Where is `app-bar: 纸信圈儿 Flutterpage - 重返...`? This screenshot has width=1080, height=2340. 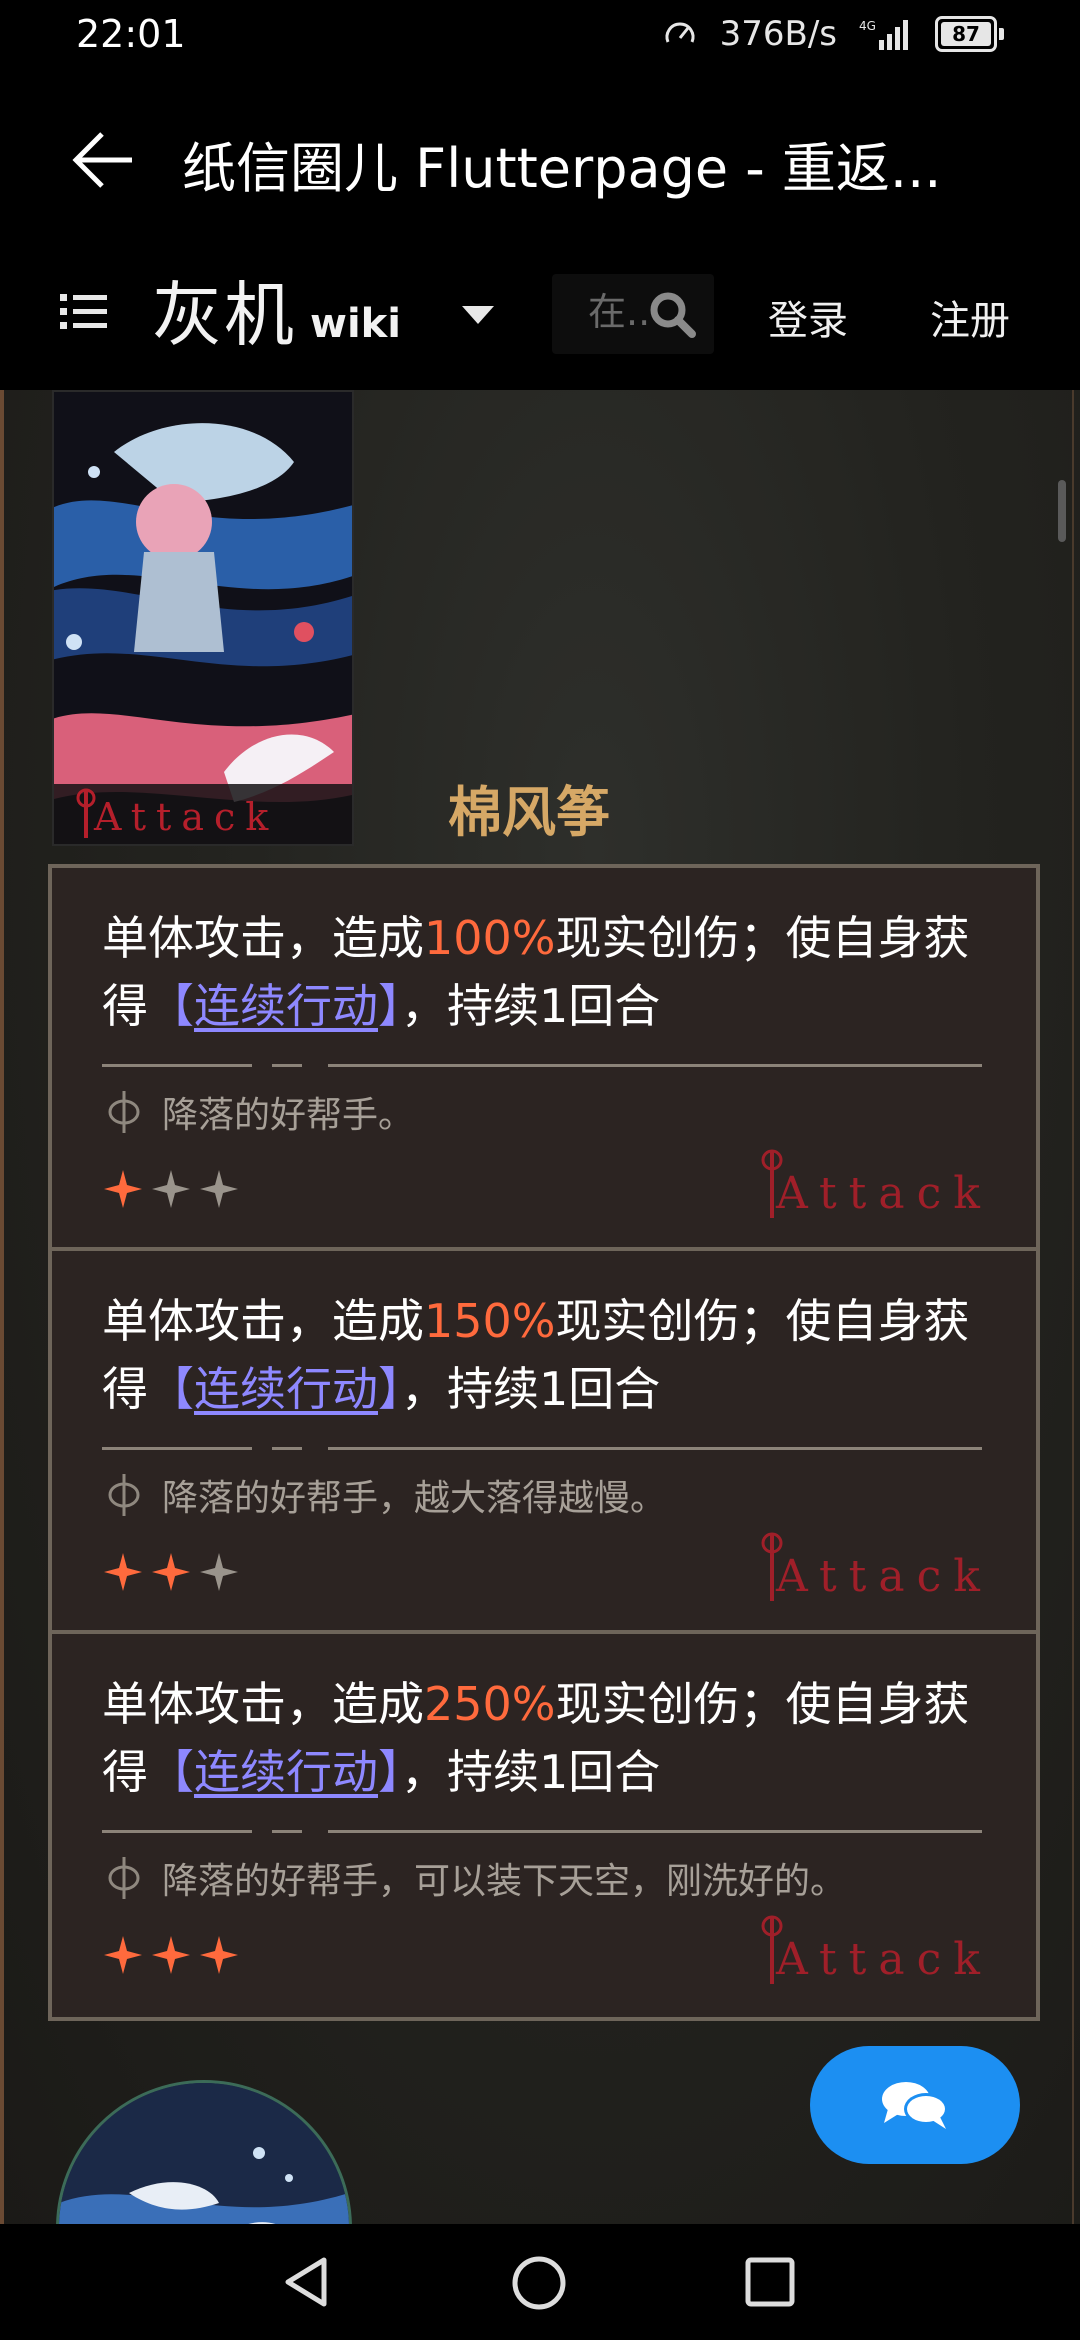
app-bar: 纸信圈儿 Flutterpage - 重返... is located at coordinates (540, 158).